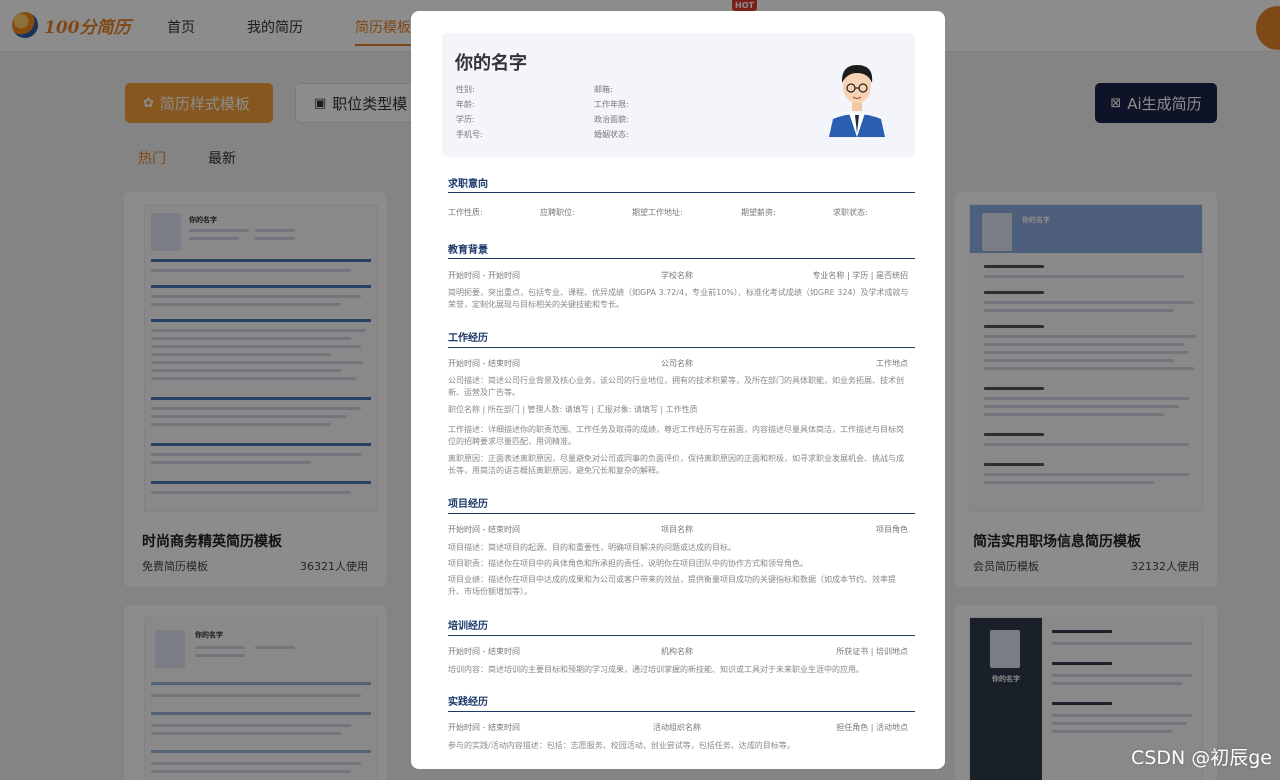 Image resolution: width=1280 pixels, height=780 pixels. I want to click on training-org: 机构名称, so click(677, 651).